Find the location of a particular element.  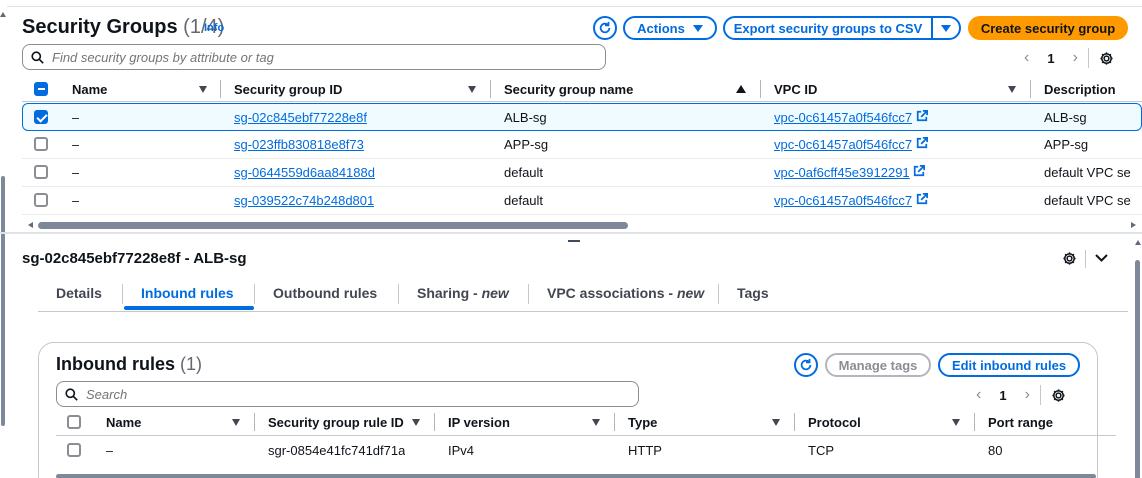

drag-handle-icon is located at coordinates (574, 241).